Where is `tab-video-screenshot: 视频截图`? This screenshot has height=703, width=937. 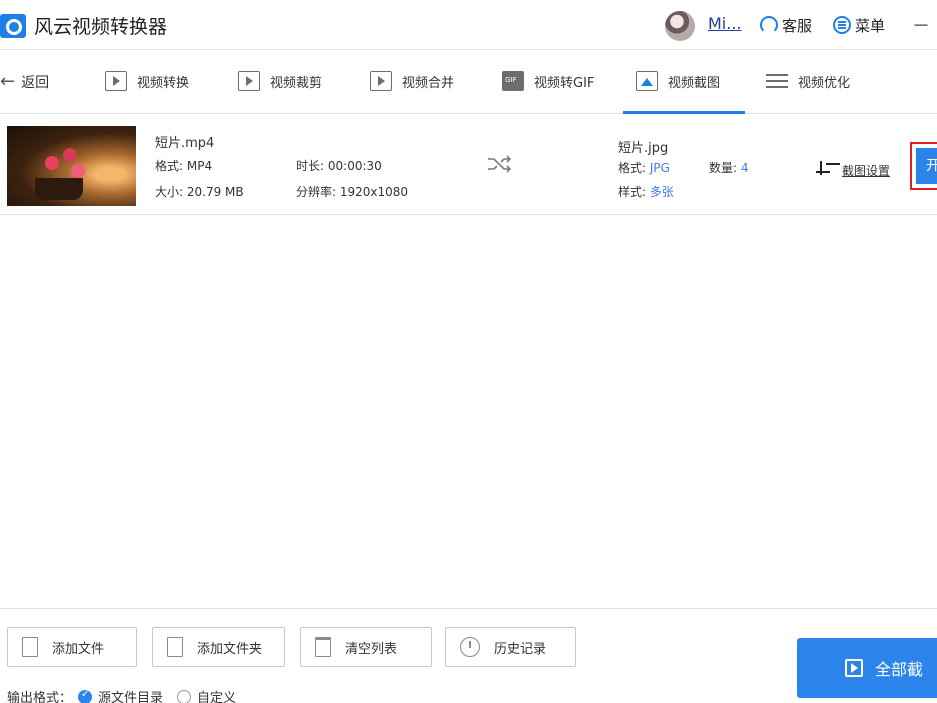 tab-video-screenshot: 视频截图 is located at coordinates (678, 81).